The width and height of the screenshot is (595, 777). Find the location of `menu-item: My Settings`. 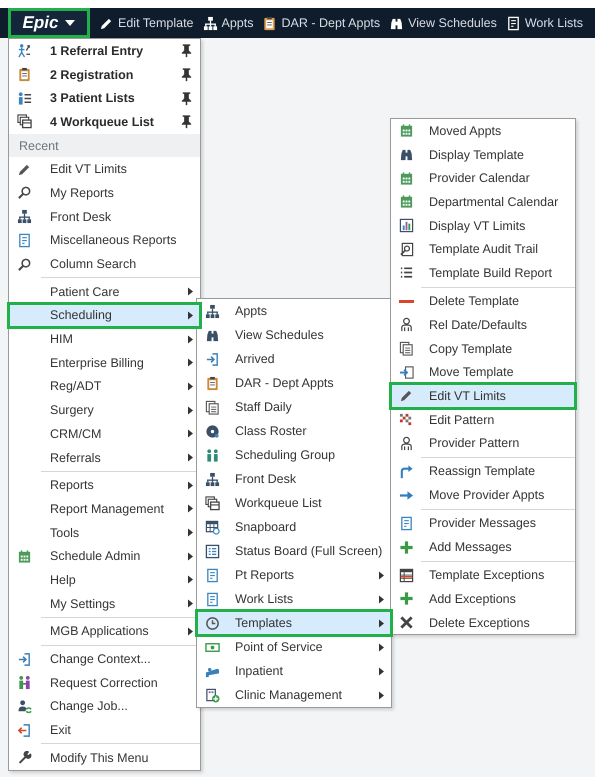

menu-item: My Settings is located at coordinates (104, 604).